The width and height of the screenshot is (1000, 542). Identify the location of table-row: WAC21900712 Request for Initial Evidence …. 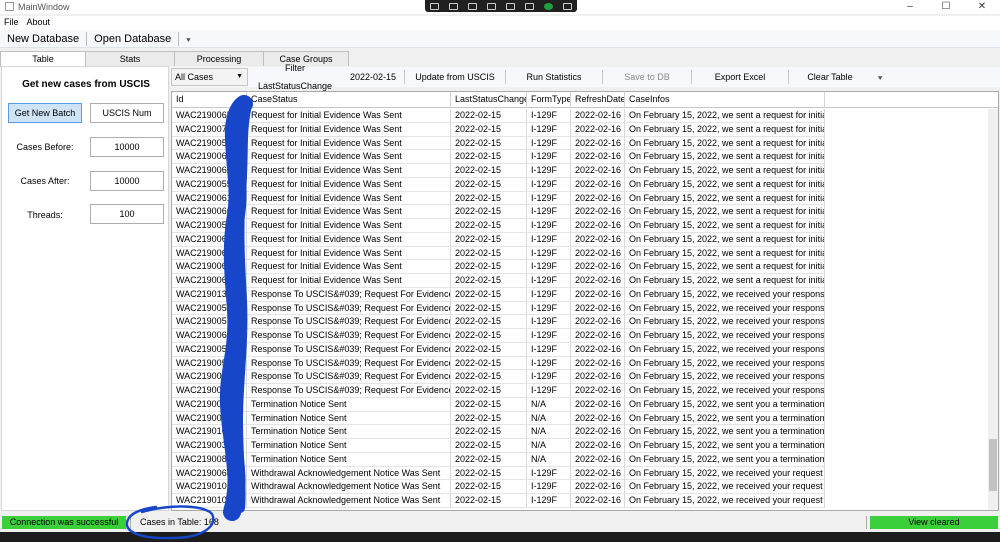
(498, 129).